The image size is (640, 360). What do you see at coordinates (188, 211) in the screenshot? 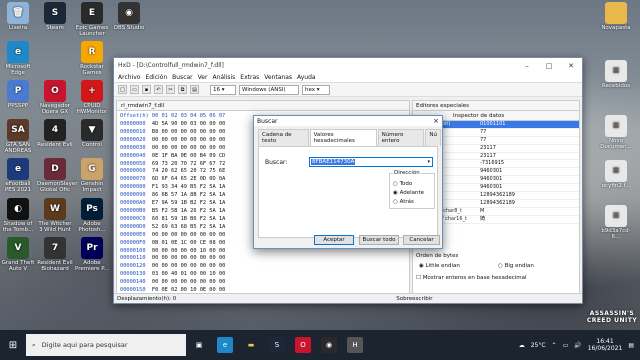
I see `hex-bytes: B5 F2 5B 1A 26 F2 5A 1A` at bounding box center [188, 211].